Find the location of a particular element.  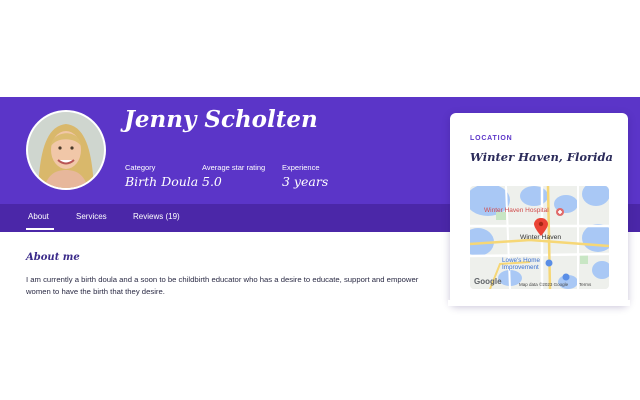

stat-rating-value: 5.0 is located at coordinates (212, 181).